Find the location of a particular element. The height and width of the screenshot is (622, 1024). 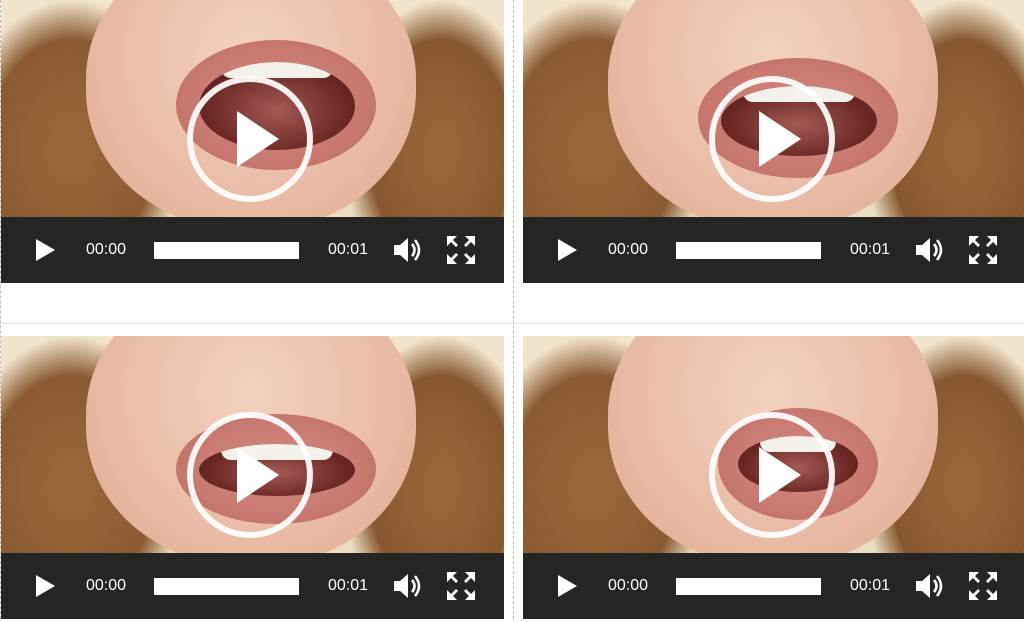

divider-horizontal is located at coordinates (512, 323).